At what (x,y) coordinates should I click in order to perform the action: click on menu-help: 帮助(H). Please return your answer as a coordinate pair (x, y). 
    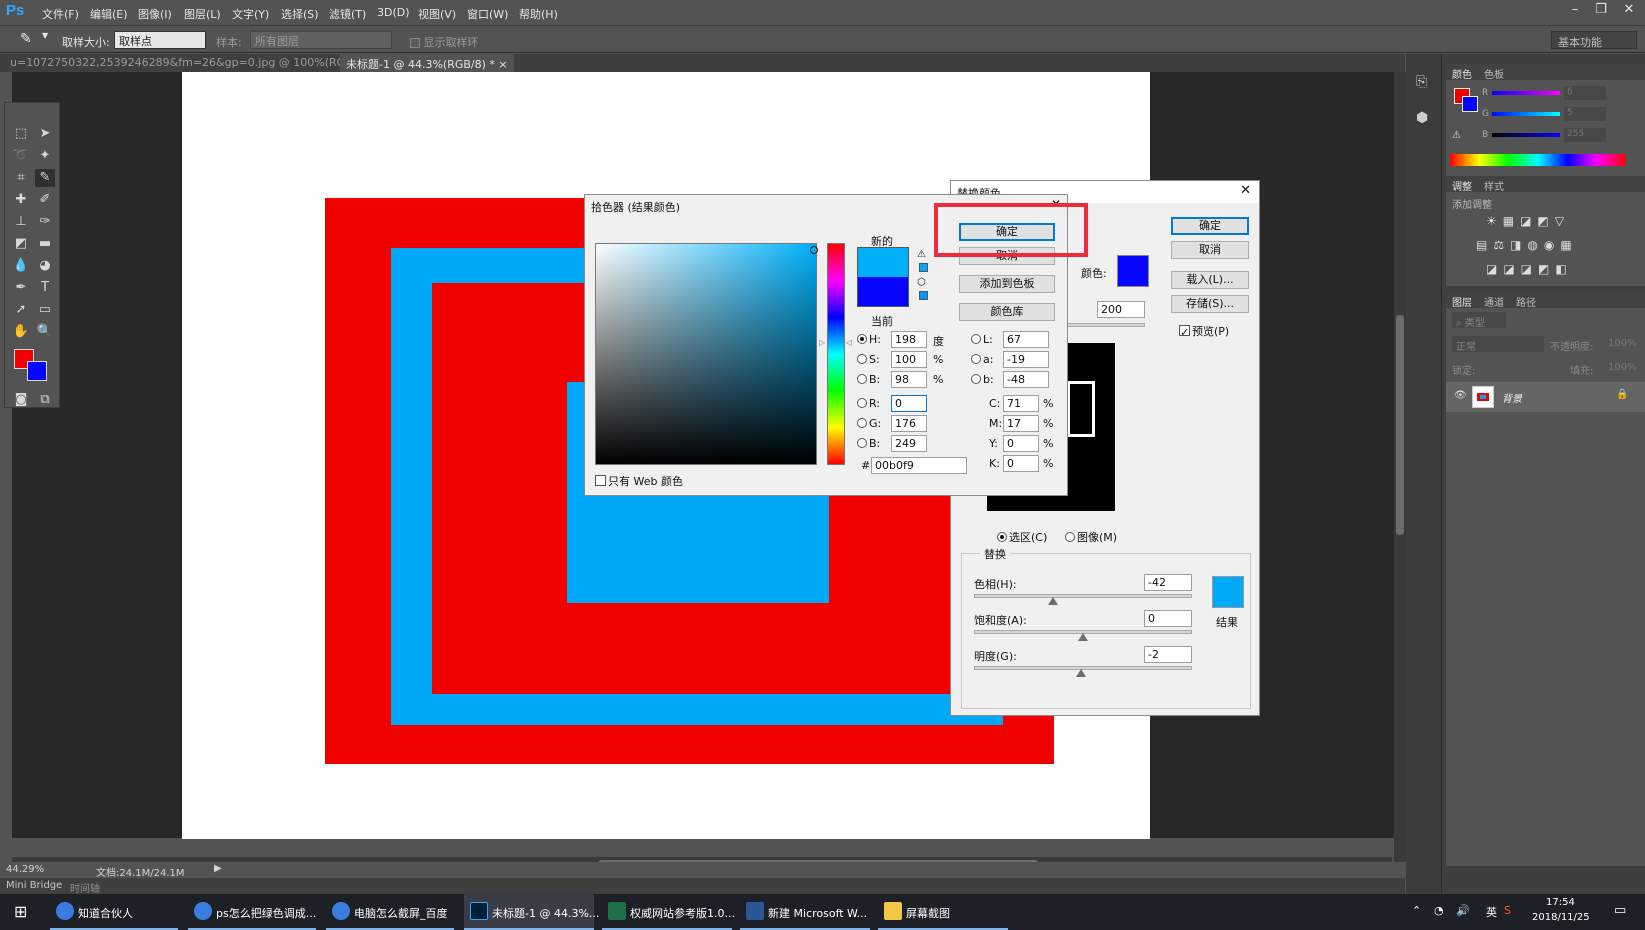
    Looking at the image, I should click on (538, 14).